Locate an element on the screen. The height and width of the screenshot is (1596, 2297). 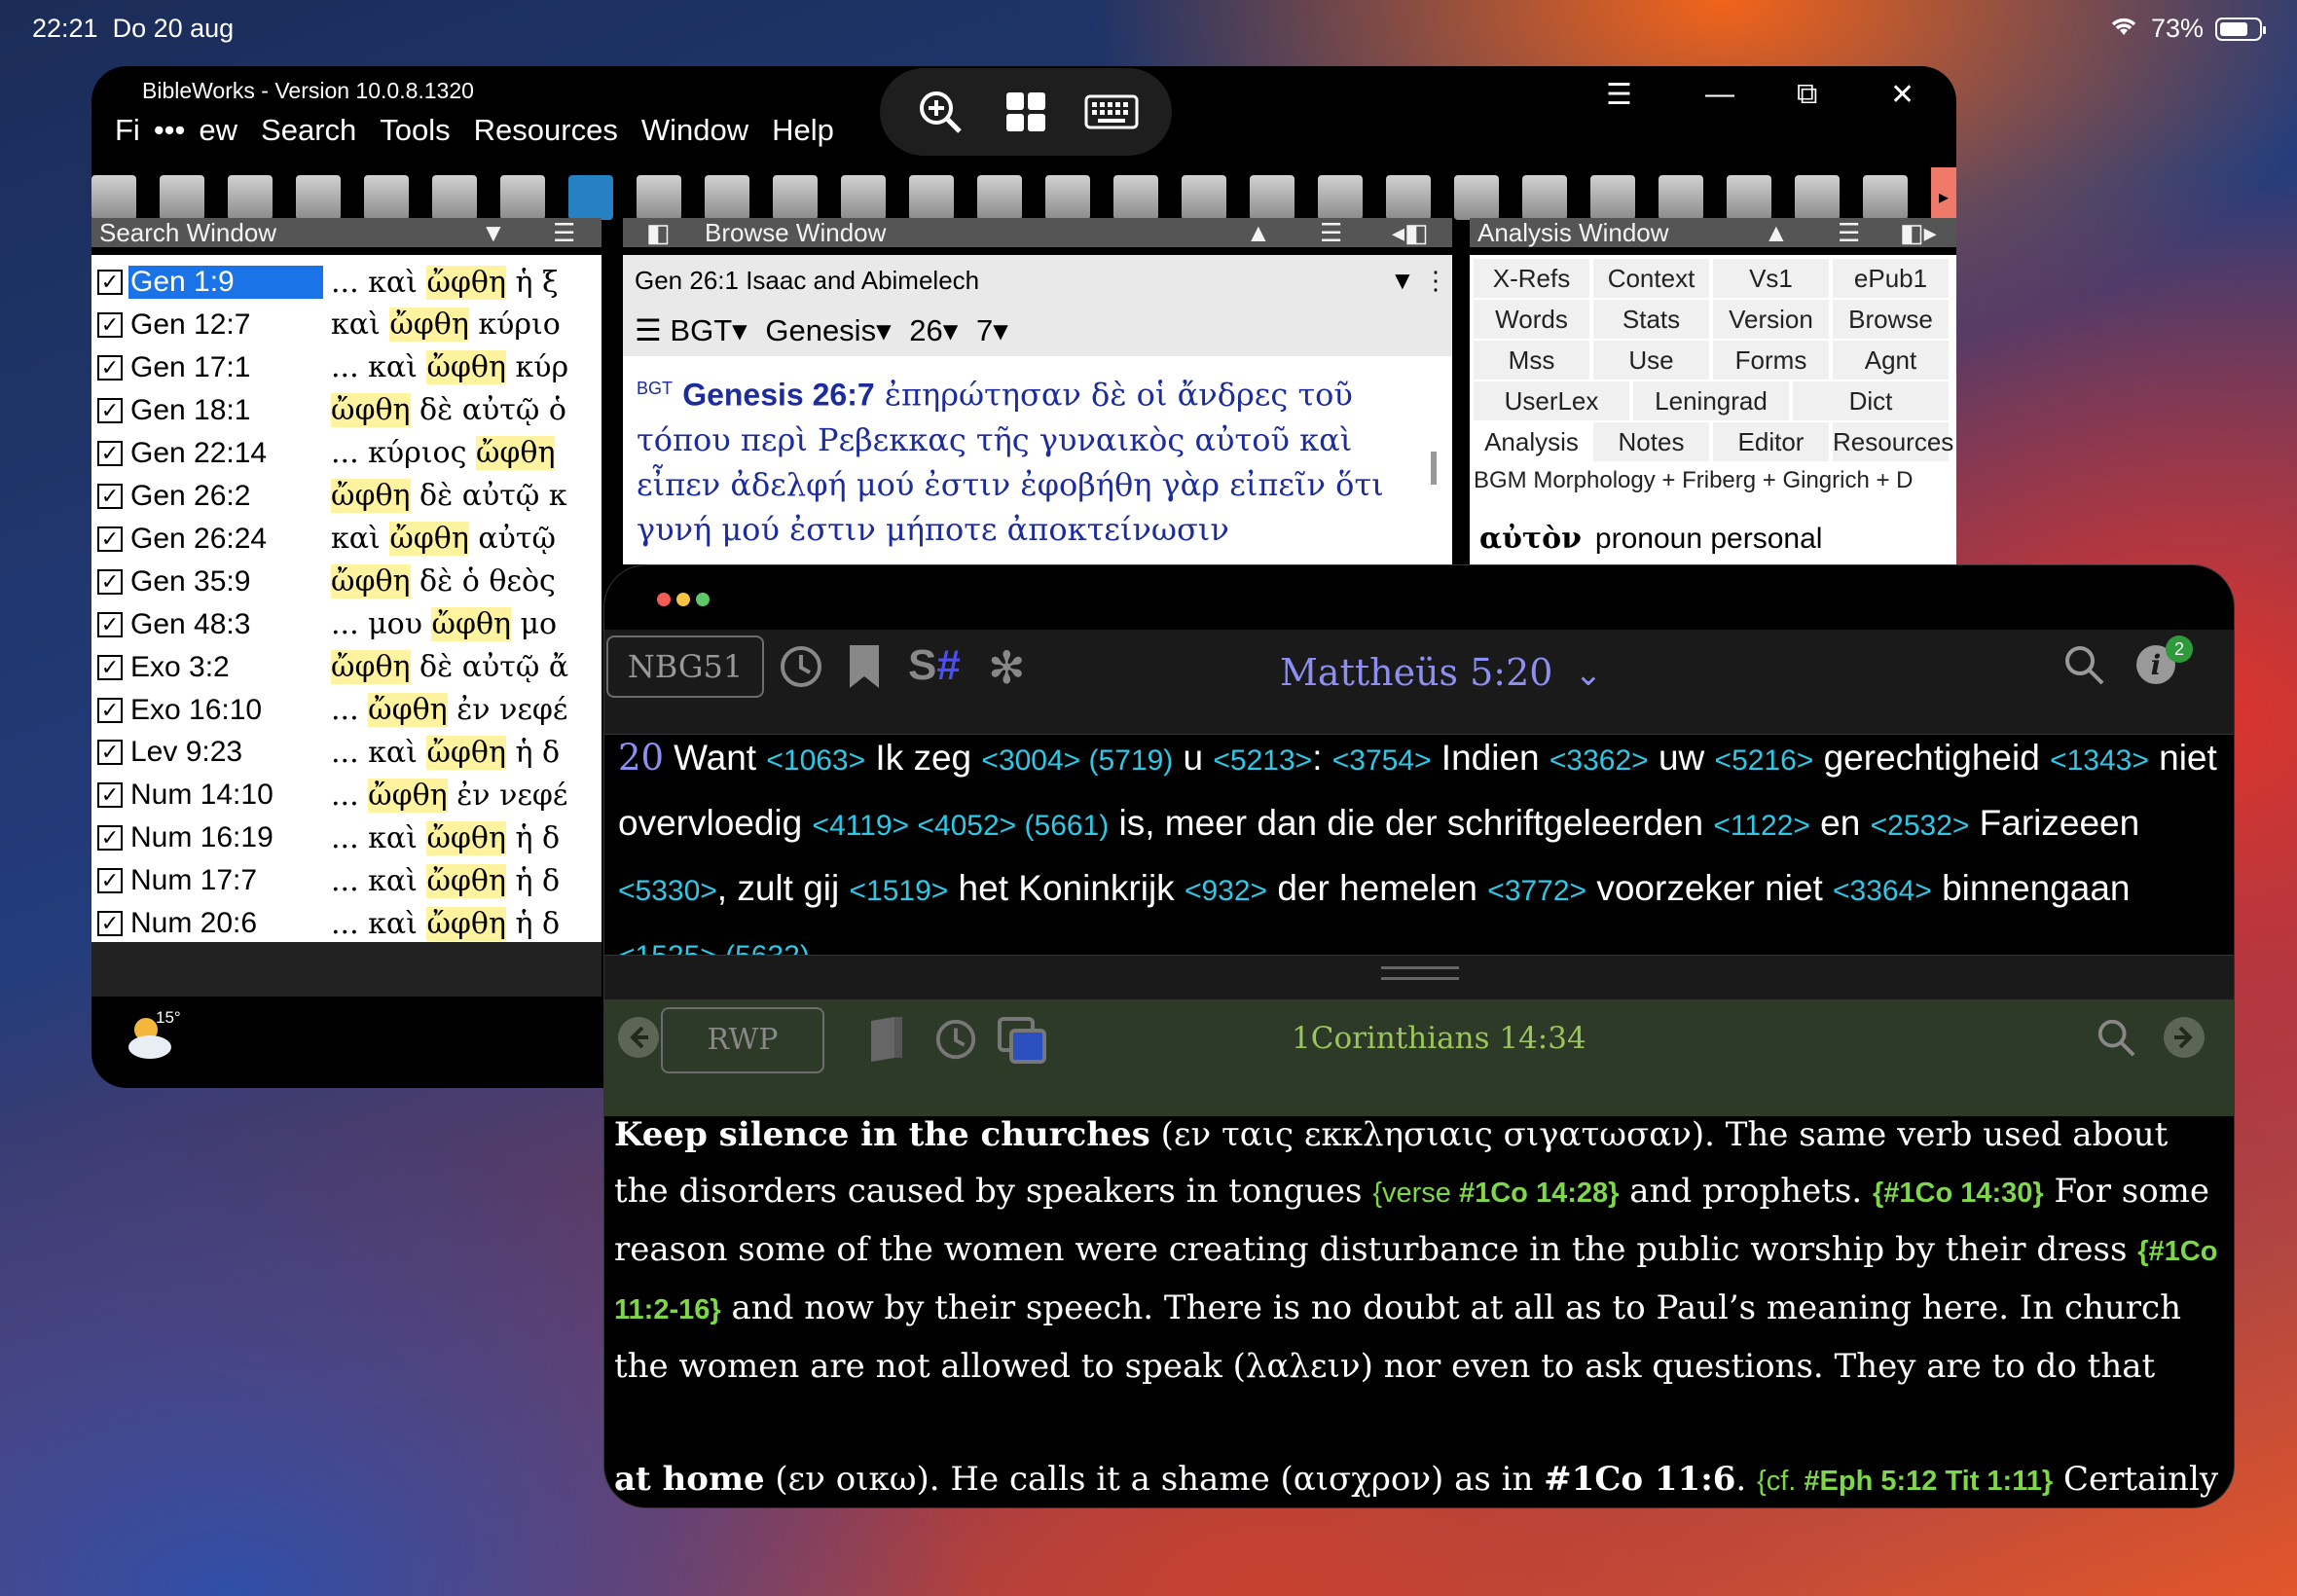
weather-icon: 15° is located at coordinates (151, 1037).